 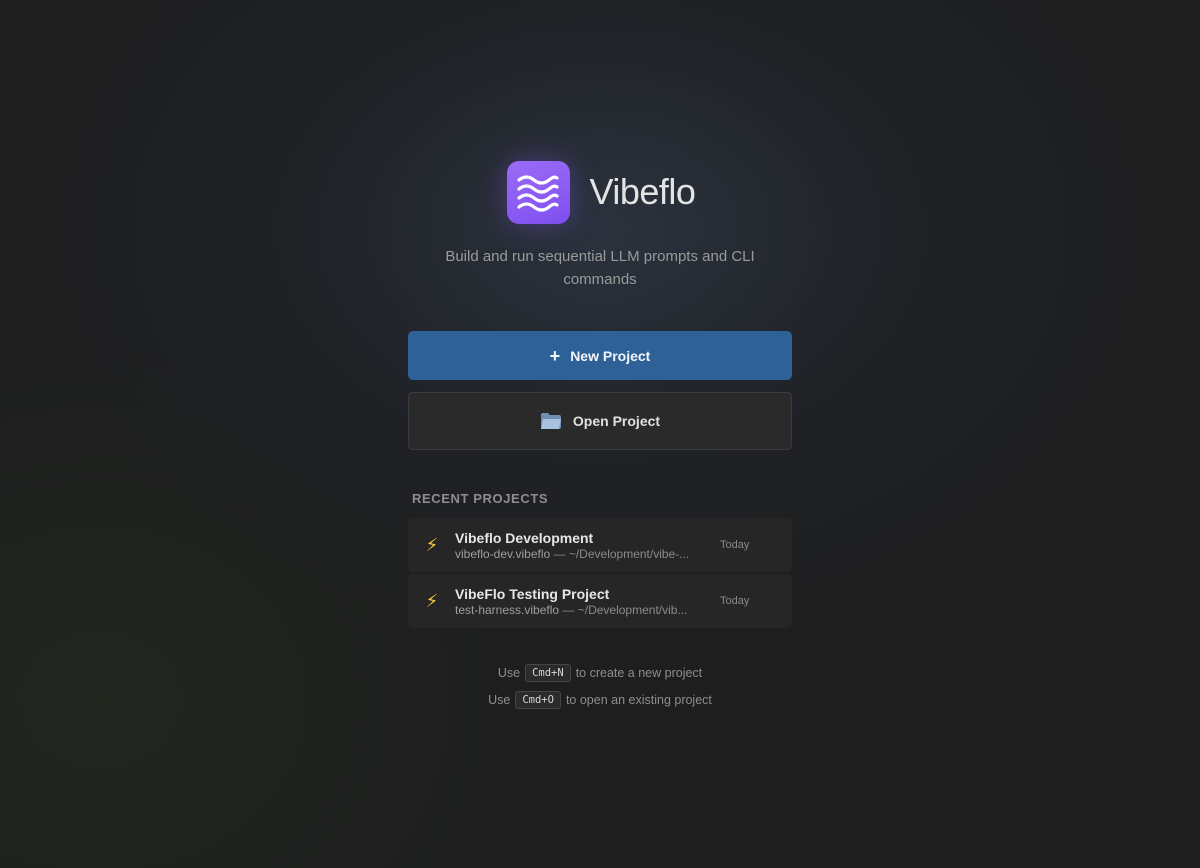 I want to click on app-logo, so click(x=538, y=192).